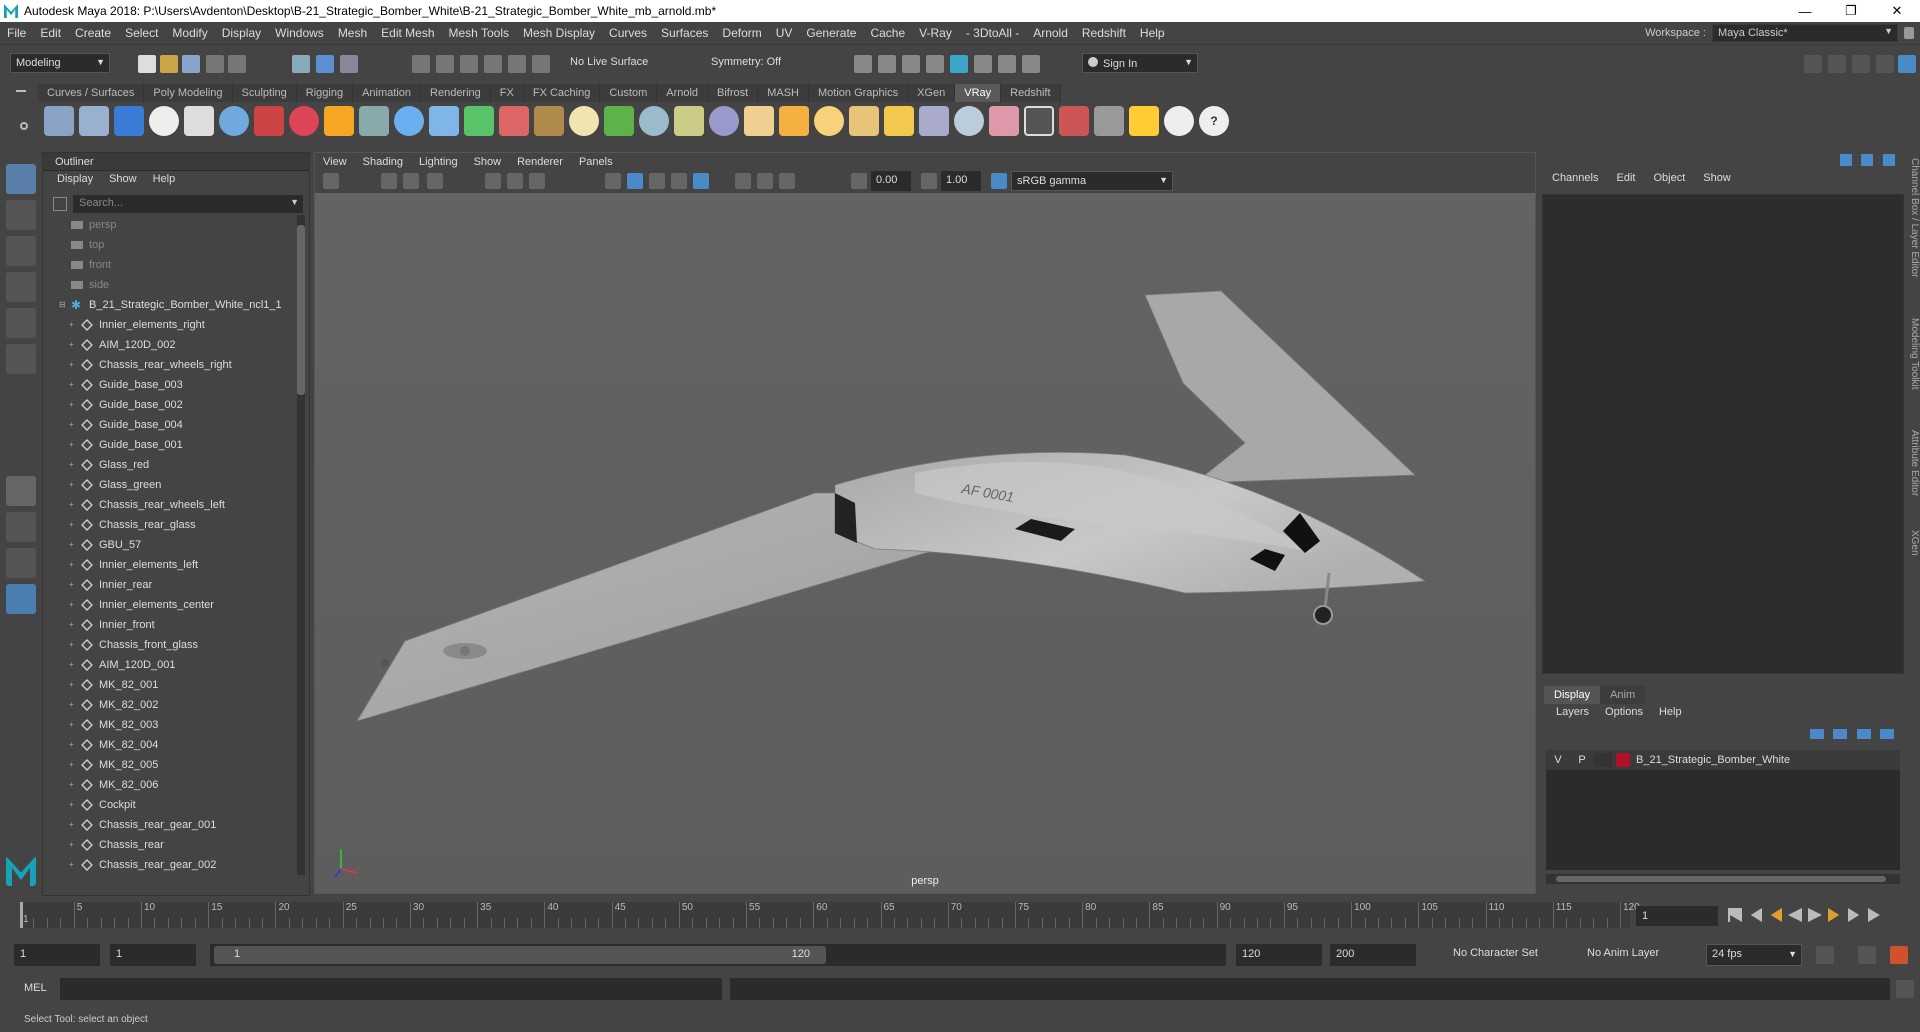 The height and width of the screenshot is (1032, 1920). I want to click on exposure-field: 0.00, so click(891, 181).